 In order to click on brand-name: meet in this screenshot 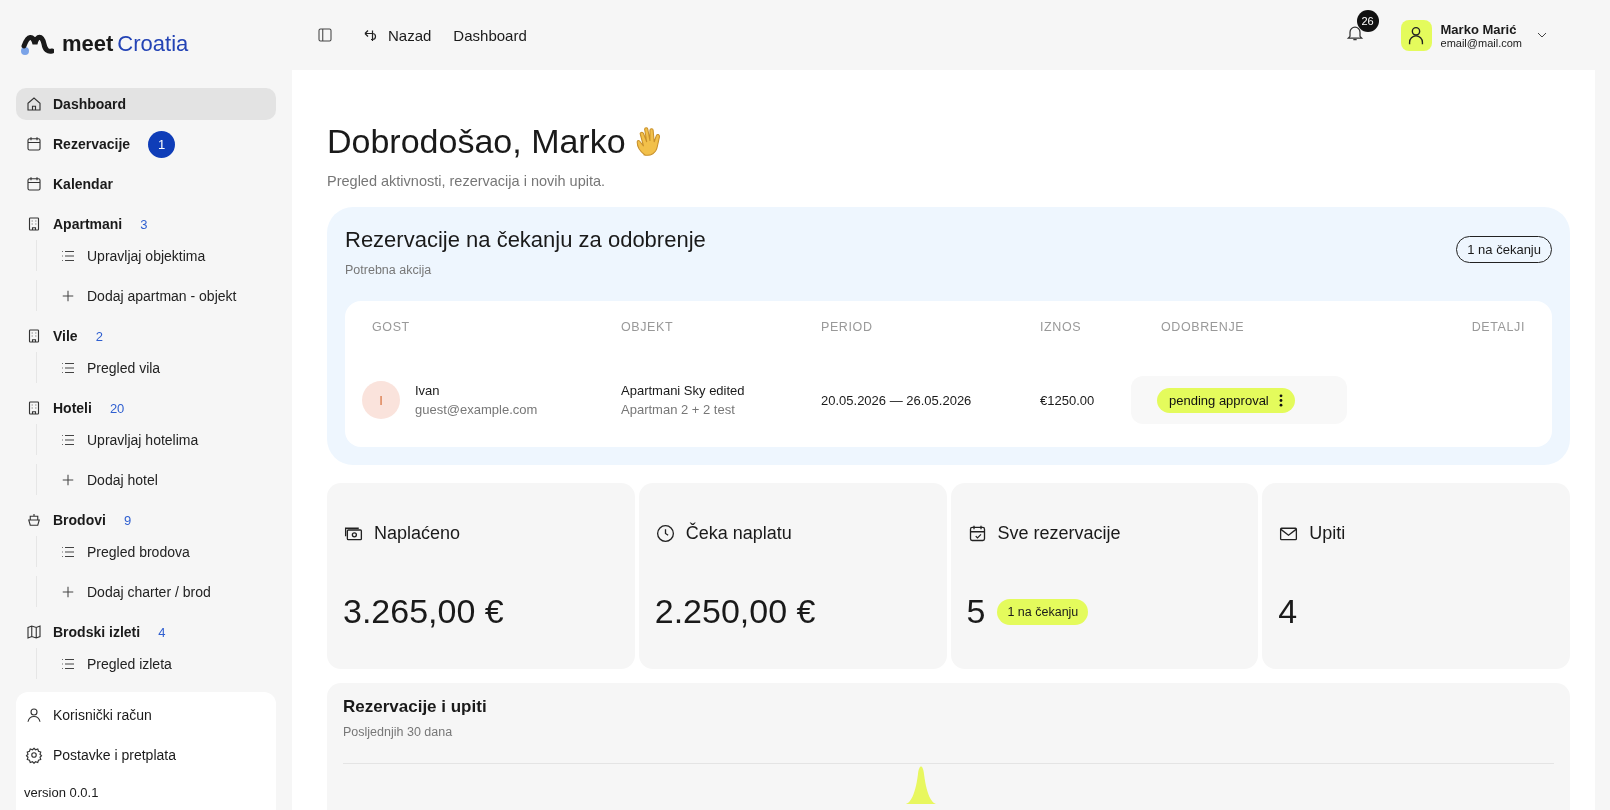, I will do `click(88, 44)`.